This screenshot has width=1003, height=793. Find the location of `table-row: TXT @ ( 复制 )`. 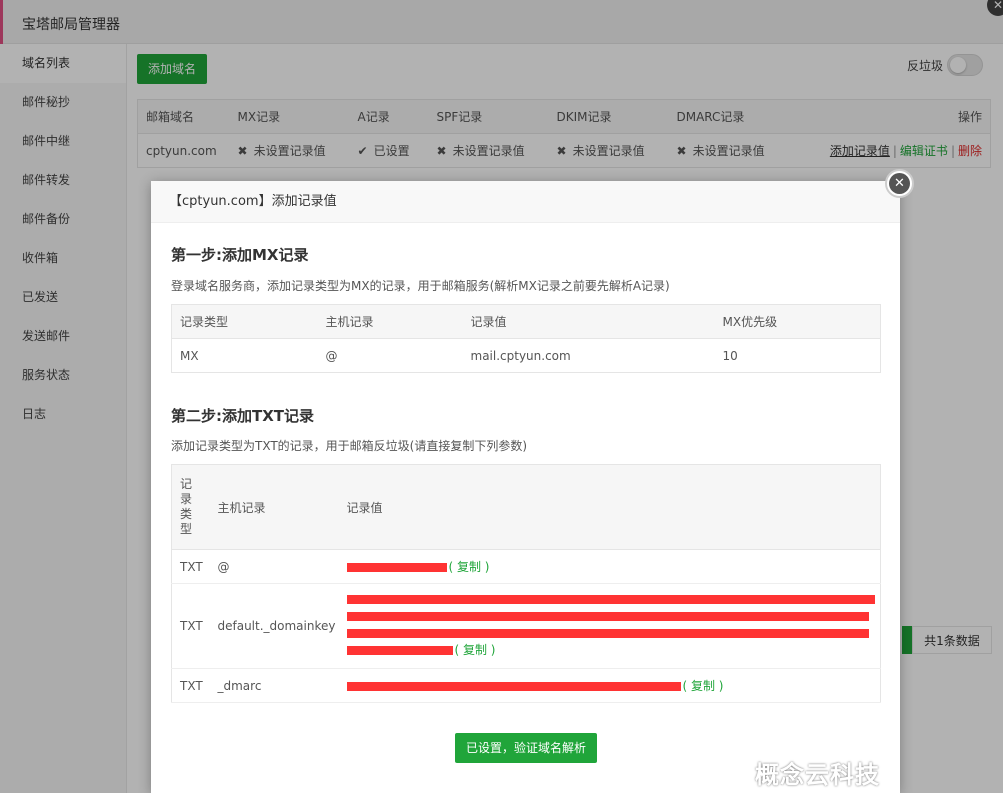

table-row: TXT @ ( 复制 ) is located at coordinates (526, 566).